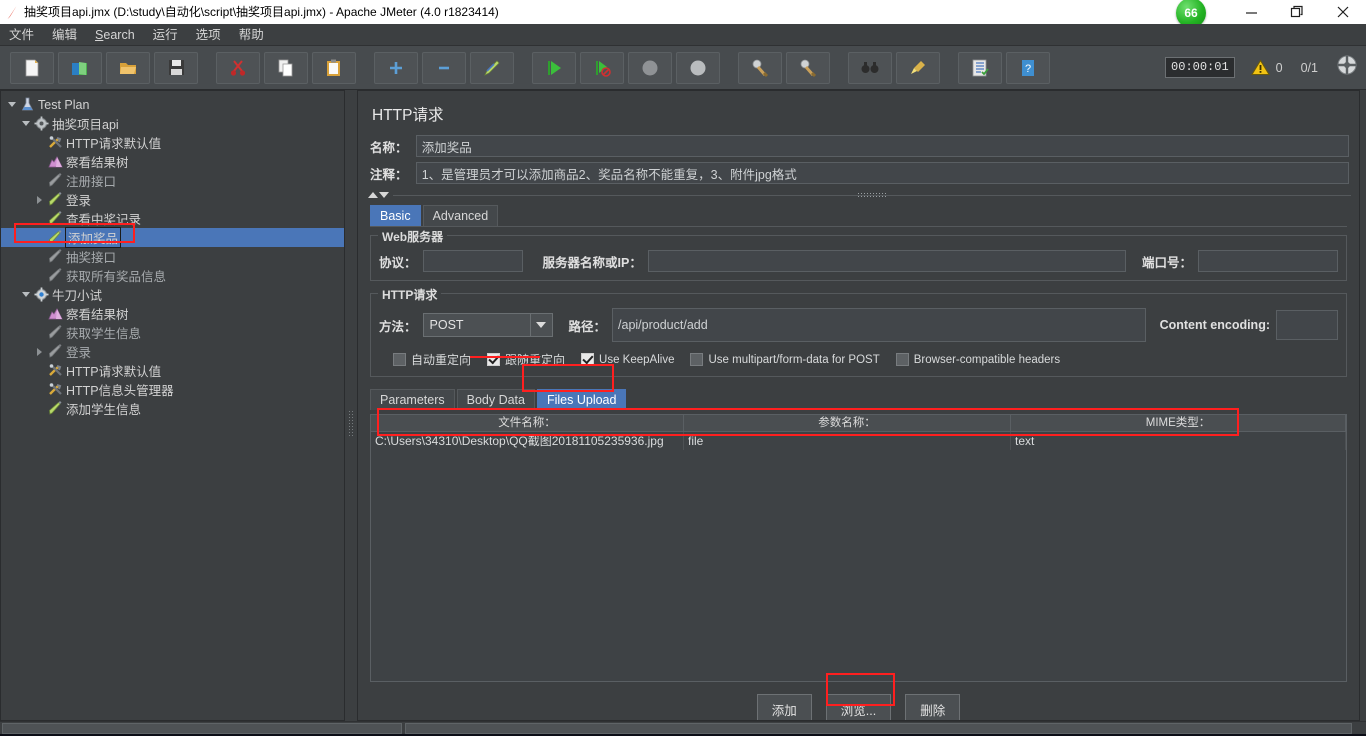 This screenshot has width=1366, height=736. Describe the element at coordinates (1178, 423) in the screenshot. I see `column-header-mimetype: MIME类型：` at that location.